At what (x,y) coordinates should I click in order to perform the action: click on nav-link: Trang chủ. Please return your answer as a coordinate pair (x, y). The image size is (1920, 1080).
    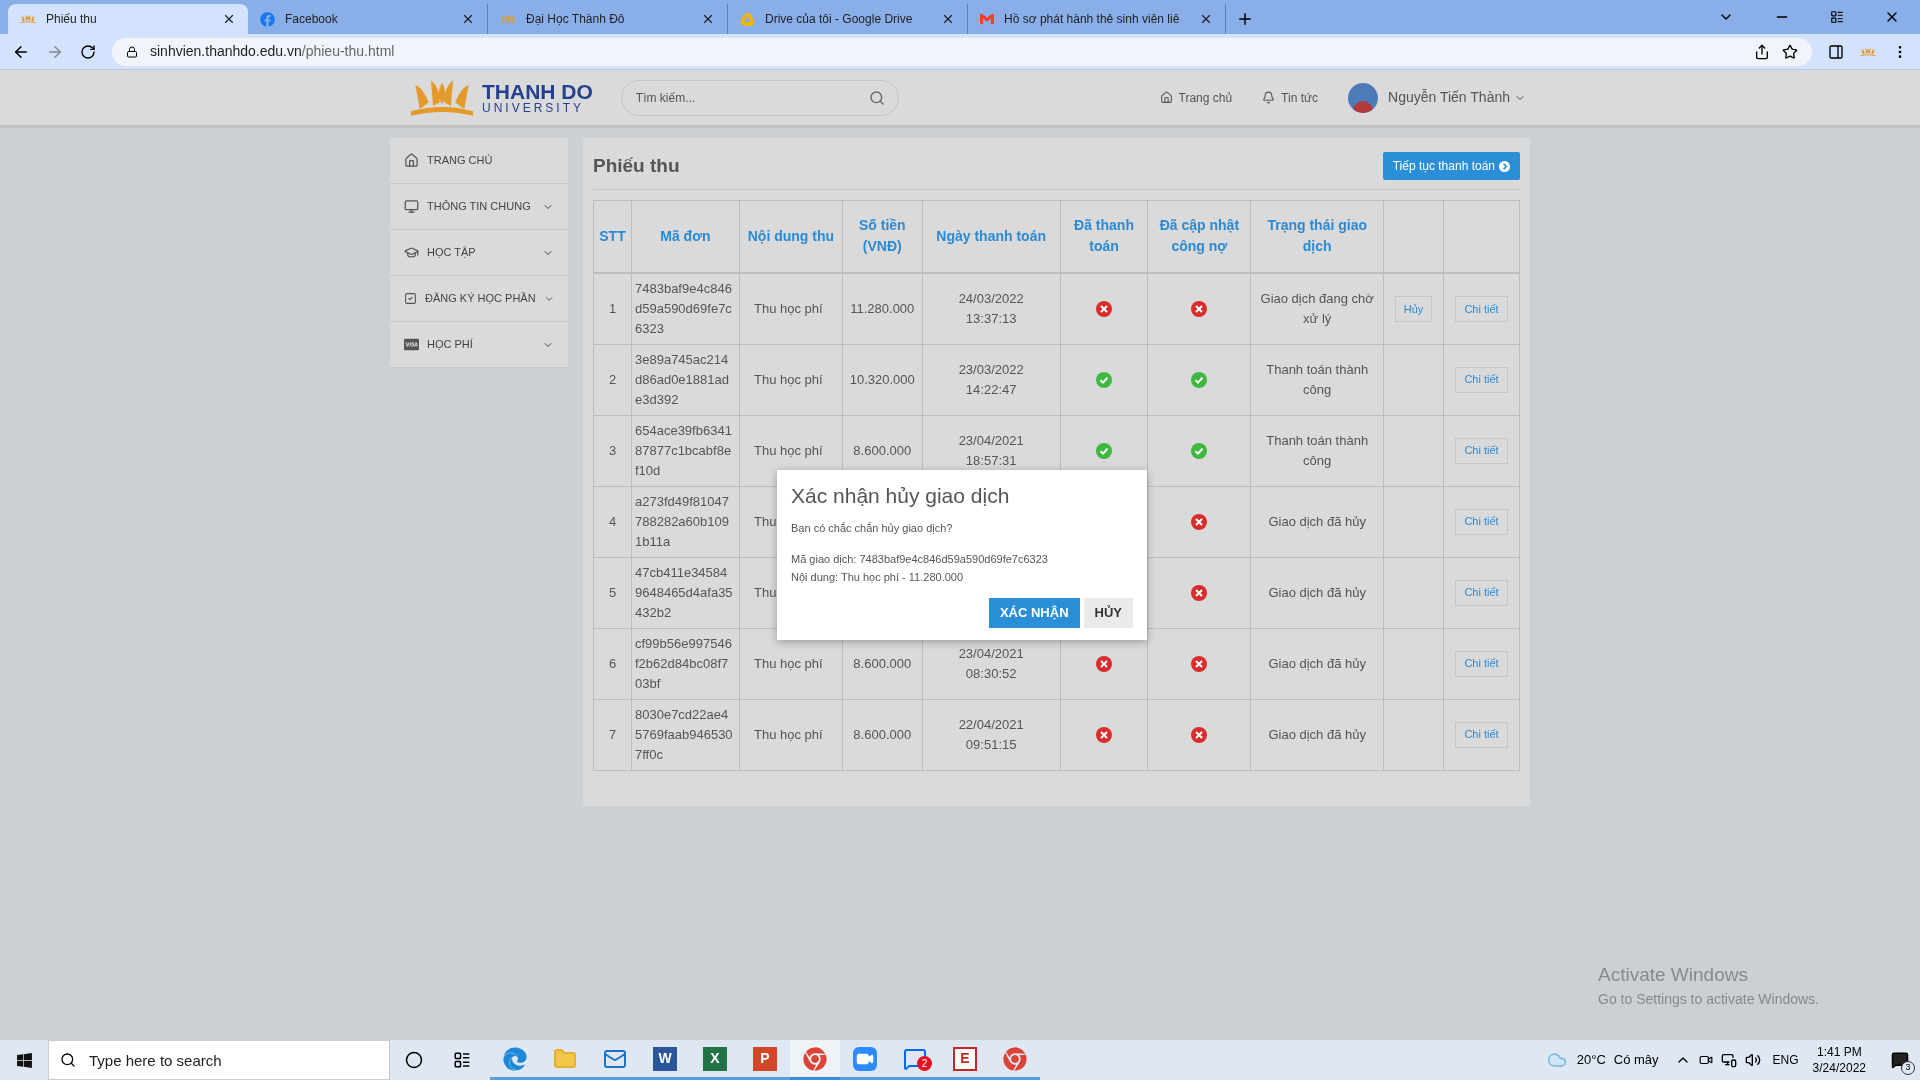
    Looking at the image, I should click on (1196, 97).